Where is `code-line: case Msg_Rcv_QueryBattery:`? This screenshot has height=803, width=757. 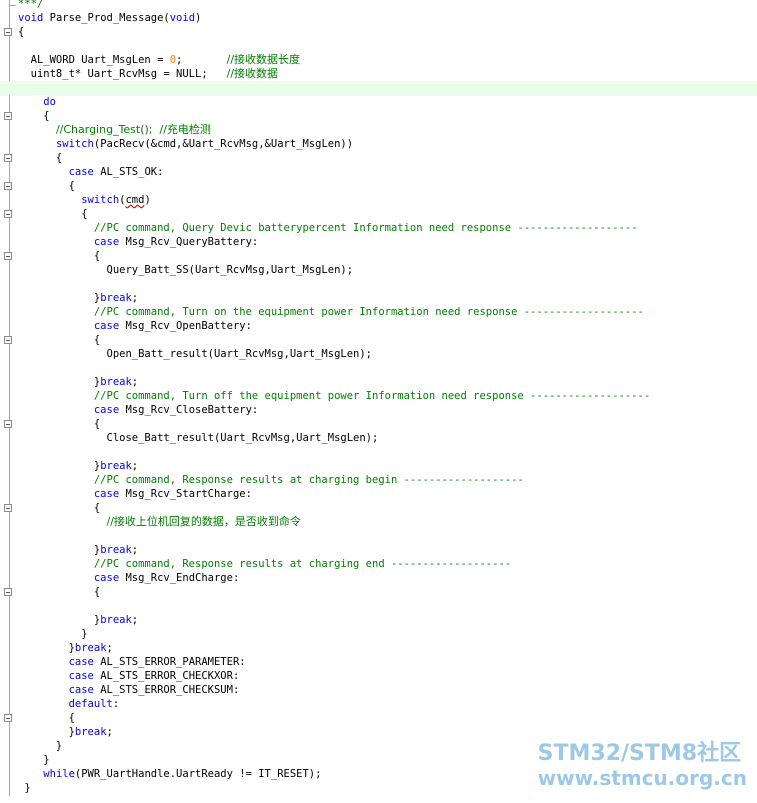
code-line: case Msg_Rcv_QueryBattery: is located at coordinates (378, 242).